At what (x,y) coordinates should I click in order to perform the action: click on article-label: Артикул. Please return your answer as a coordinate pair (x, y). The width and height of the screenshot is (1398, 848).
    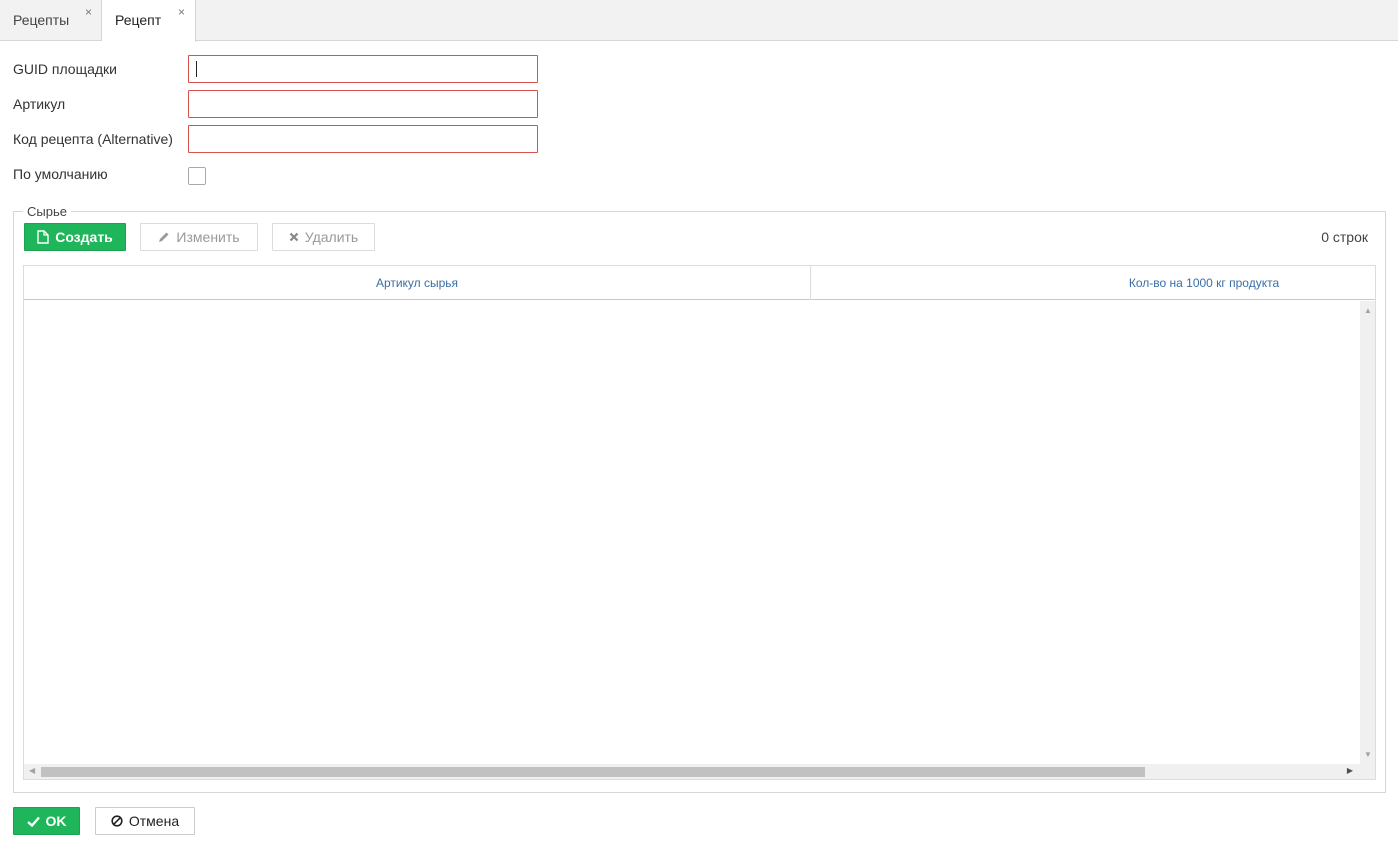
    Looking at the image, I should click on (39, 104).